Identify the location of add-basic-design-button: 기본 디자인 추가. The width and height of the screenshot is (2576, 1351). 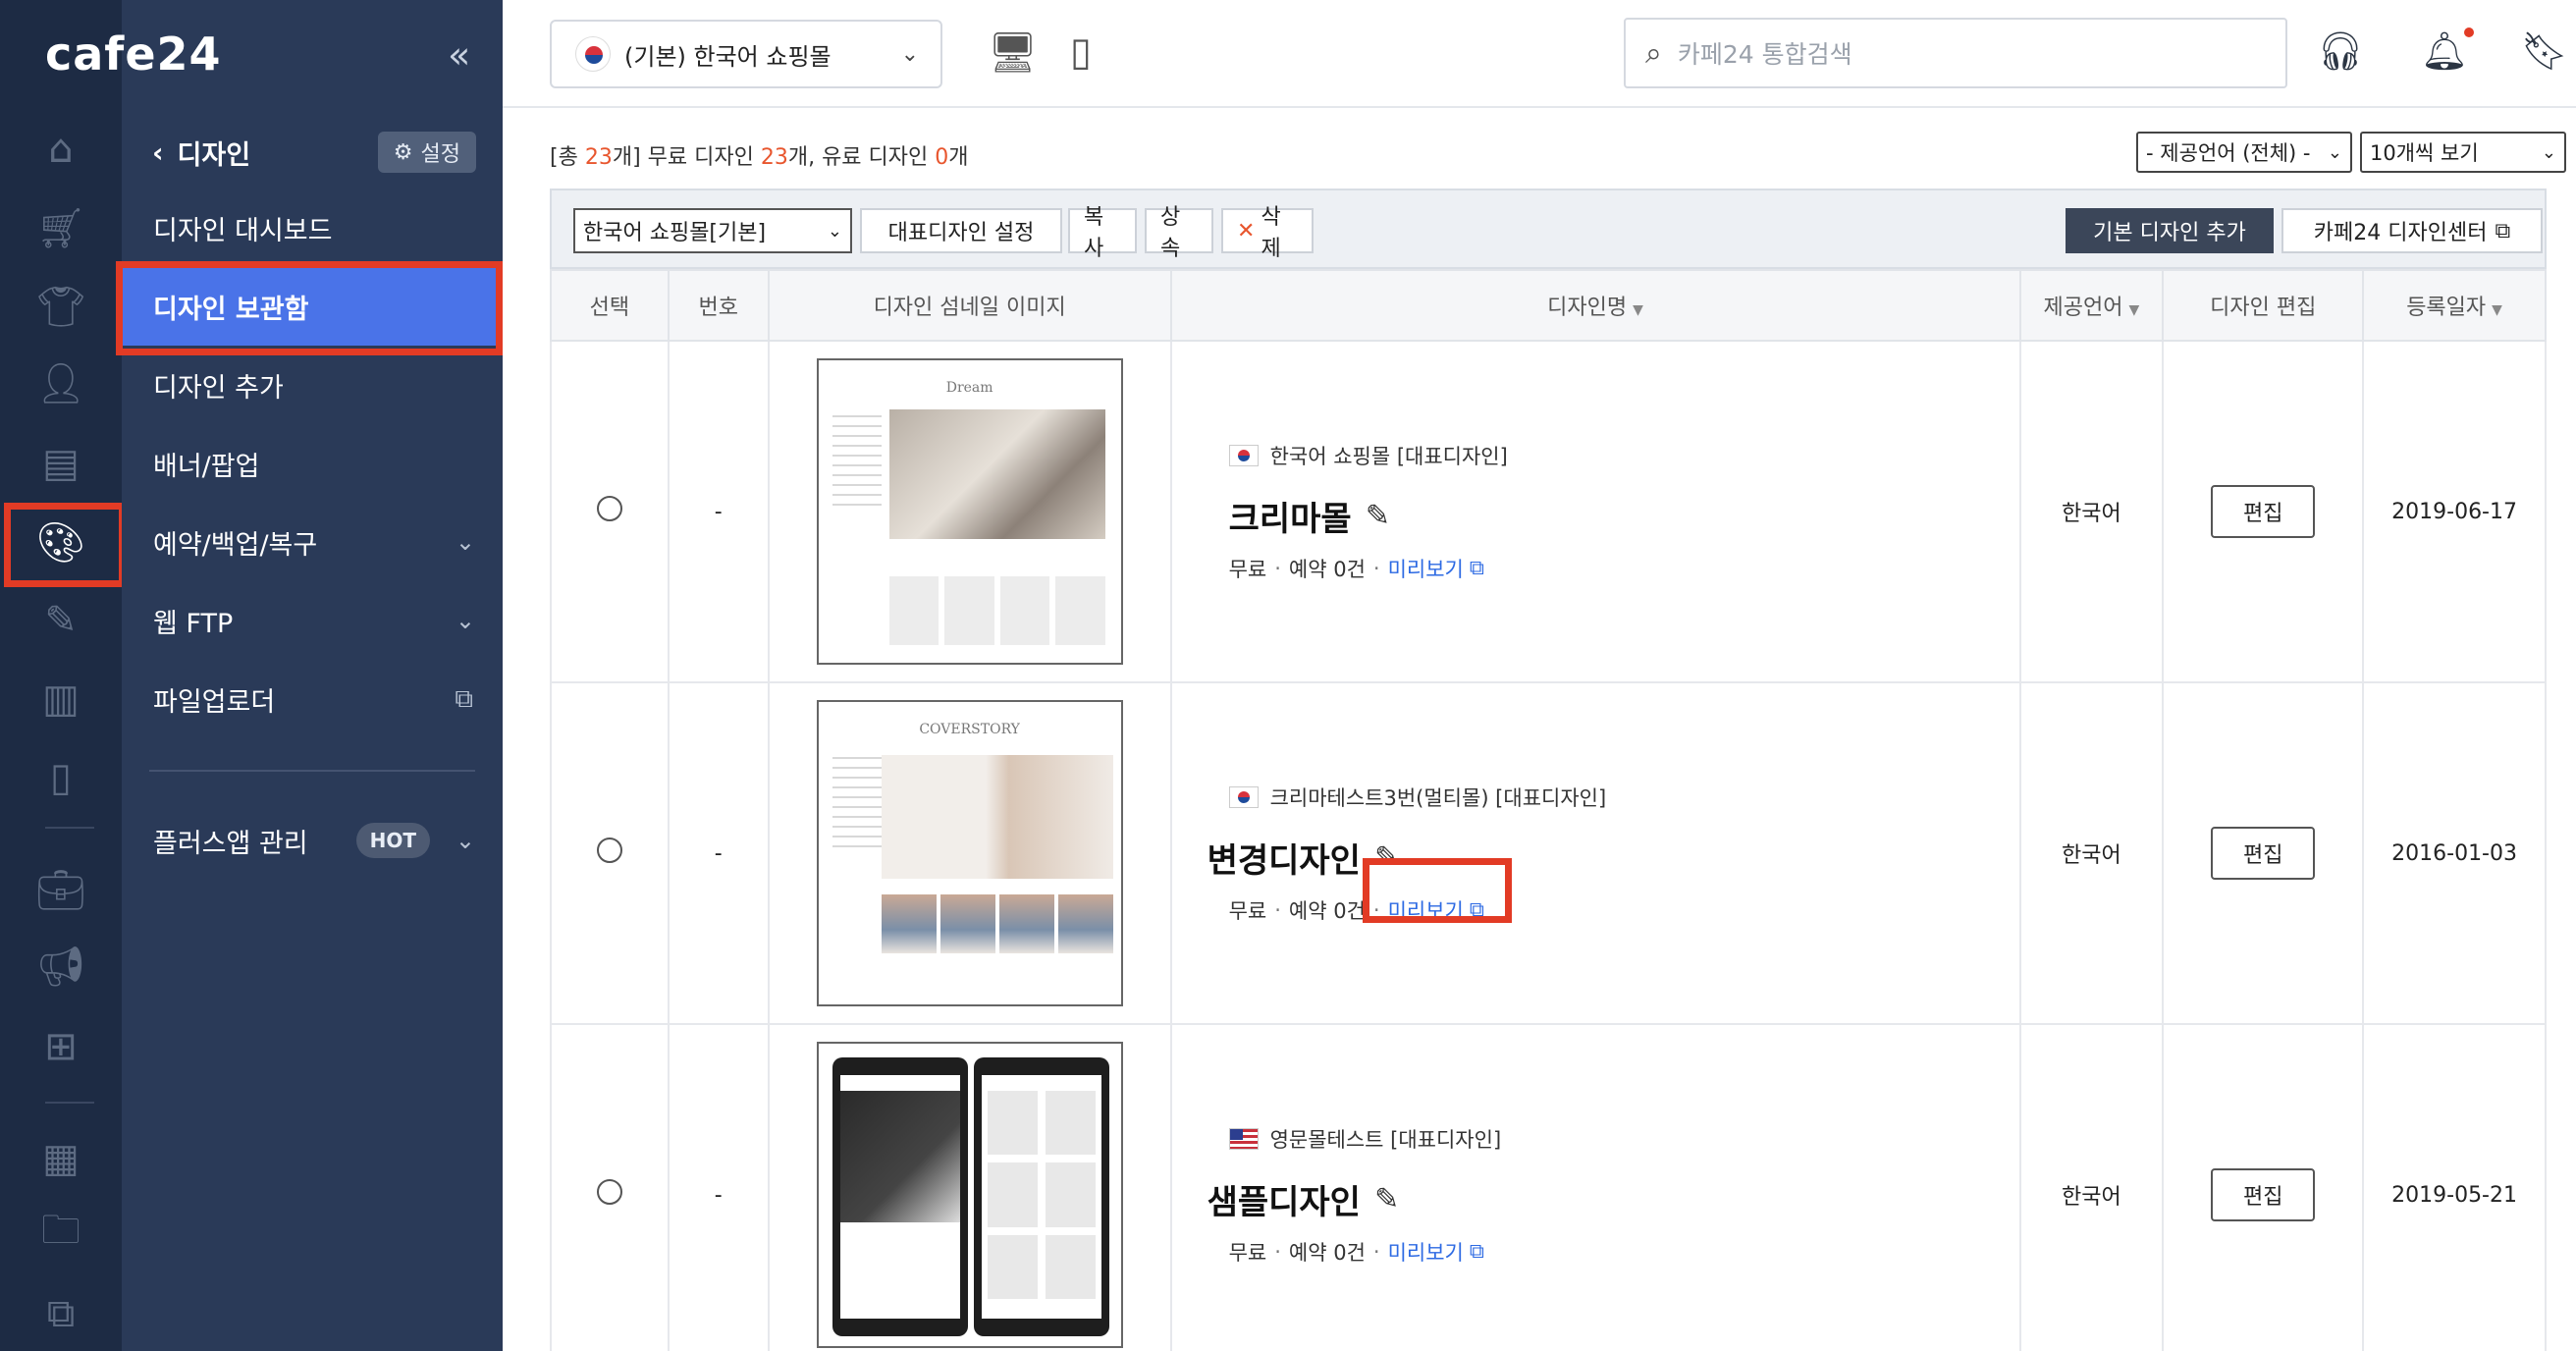
(2170, 230).